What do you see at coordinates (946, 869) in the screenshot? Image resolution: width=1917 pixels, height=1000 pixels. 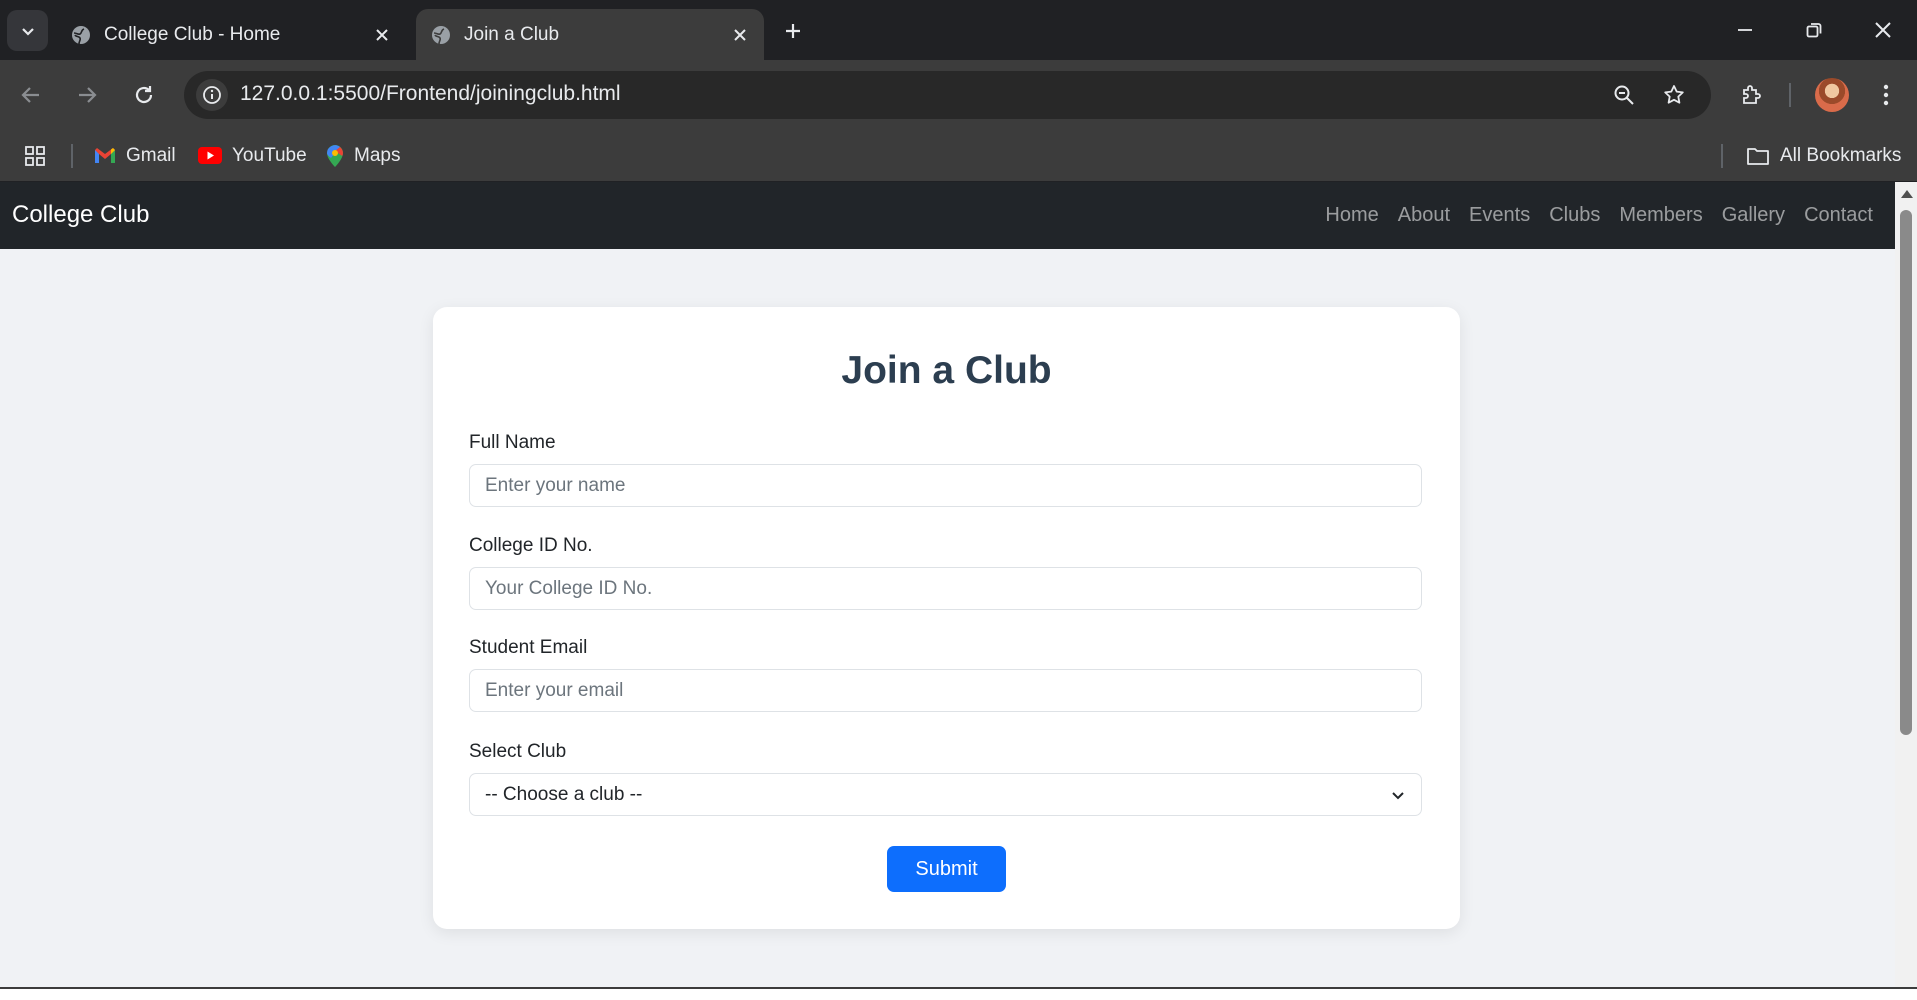 I see `submit-button: Submit` at bounding box center [946, 869].